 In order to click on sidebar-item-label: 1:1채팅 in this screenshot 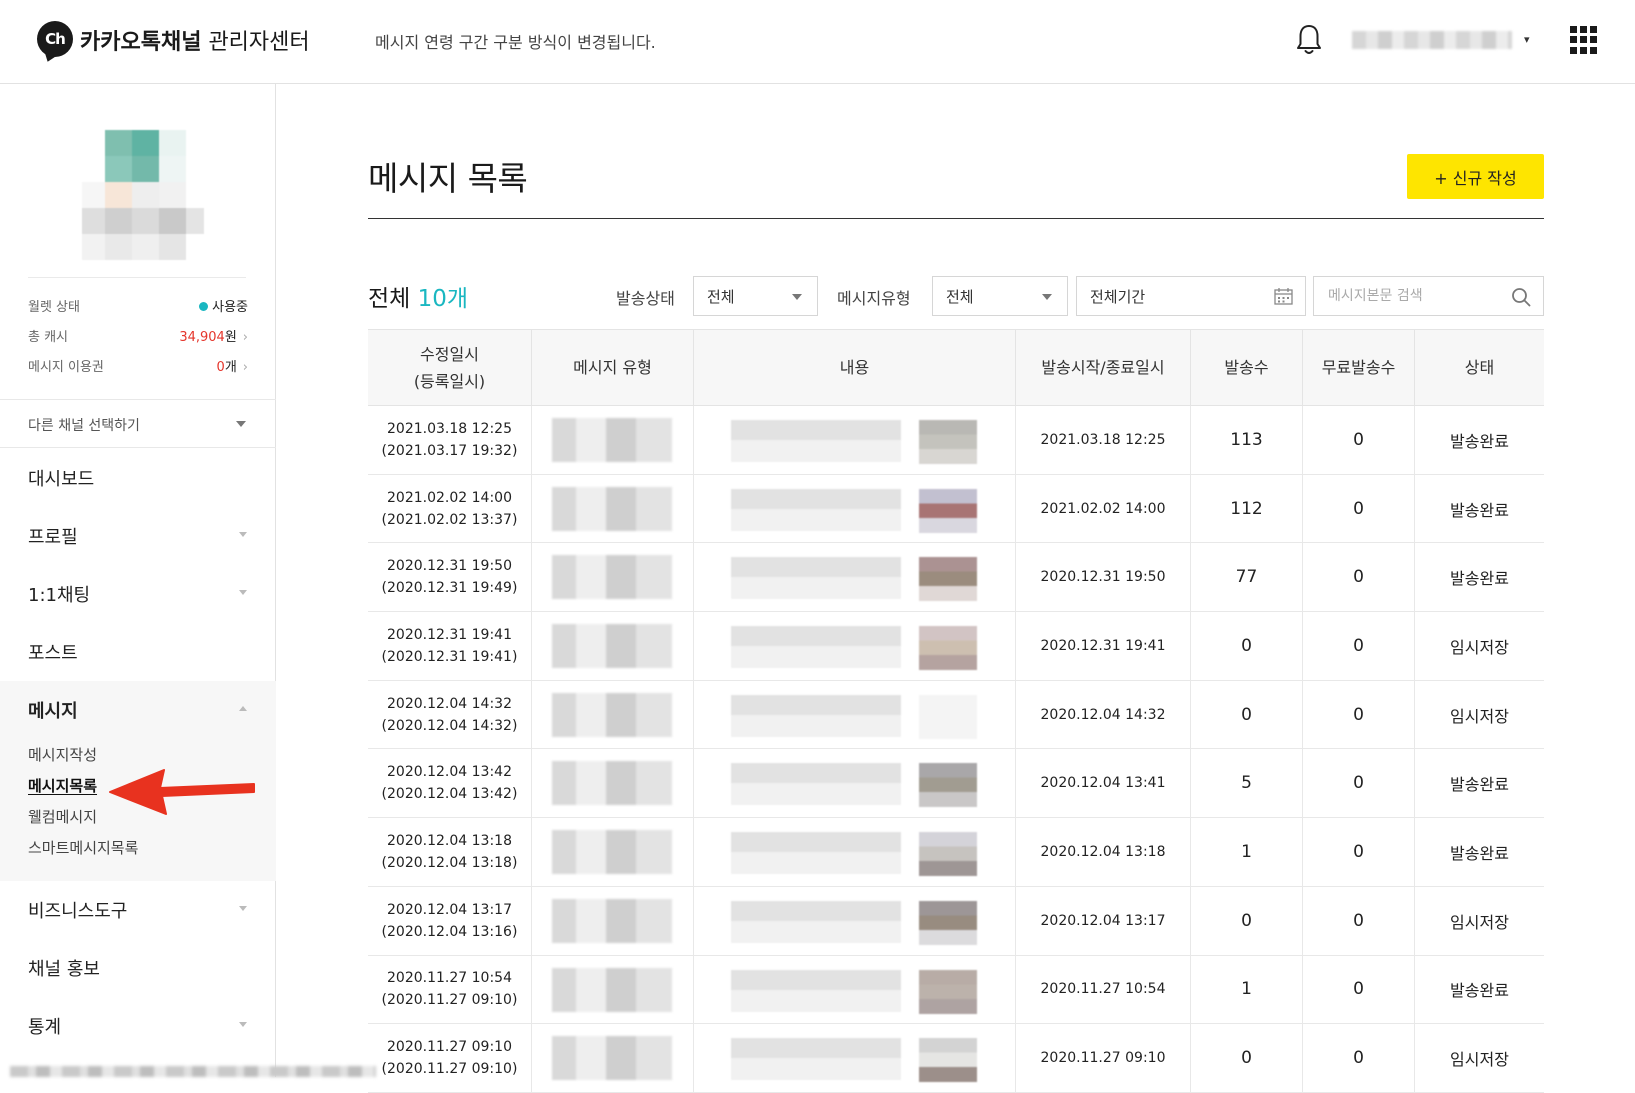, I will do `click(59, 595)`.